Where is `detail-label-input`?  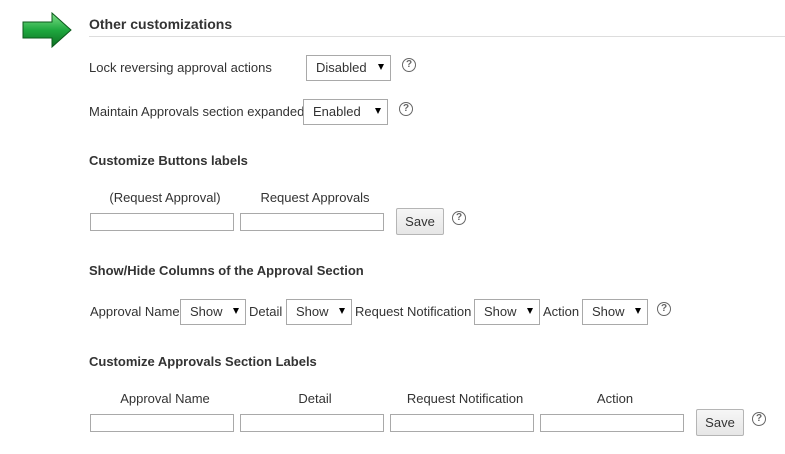 detail-label-input is located at coordinates (312, 423).